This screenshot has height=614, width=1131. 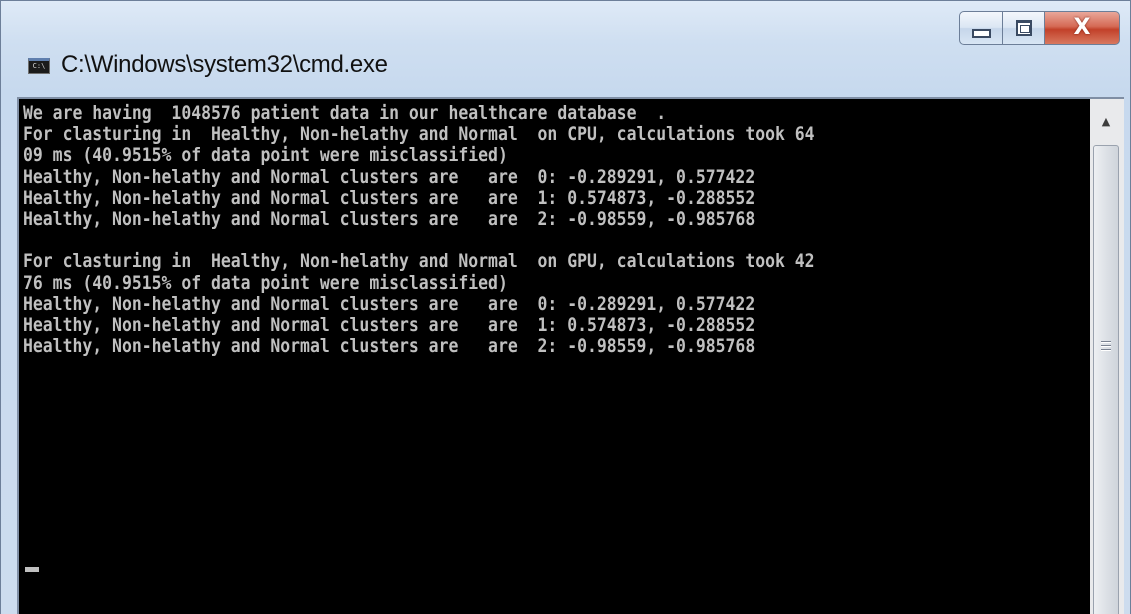 What do you see at coordinates (39, 66) in the screenshot?
I see `cmd-app-icon: C:\` at bounding box center [39, 66].